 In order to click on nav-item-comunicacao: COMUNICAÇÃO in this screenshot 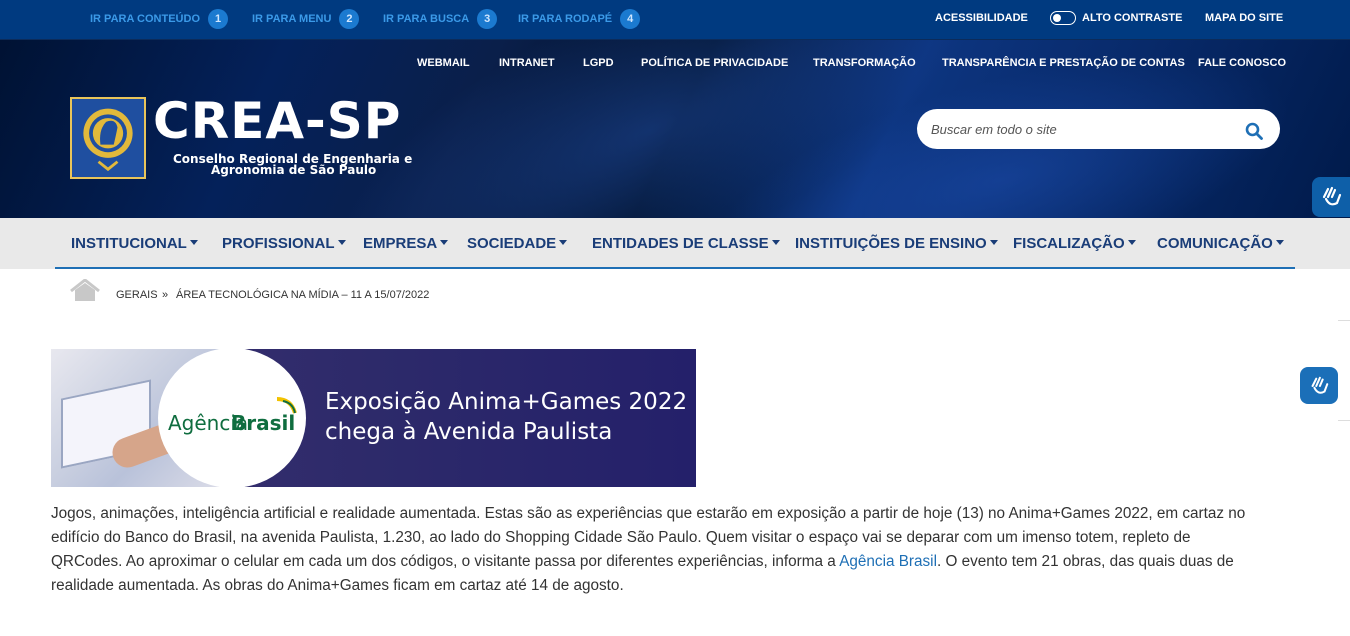, I will do `click(1220, 243)`.